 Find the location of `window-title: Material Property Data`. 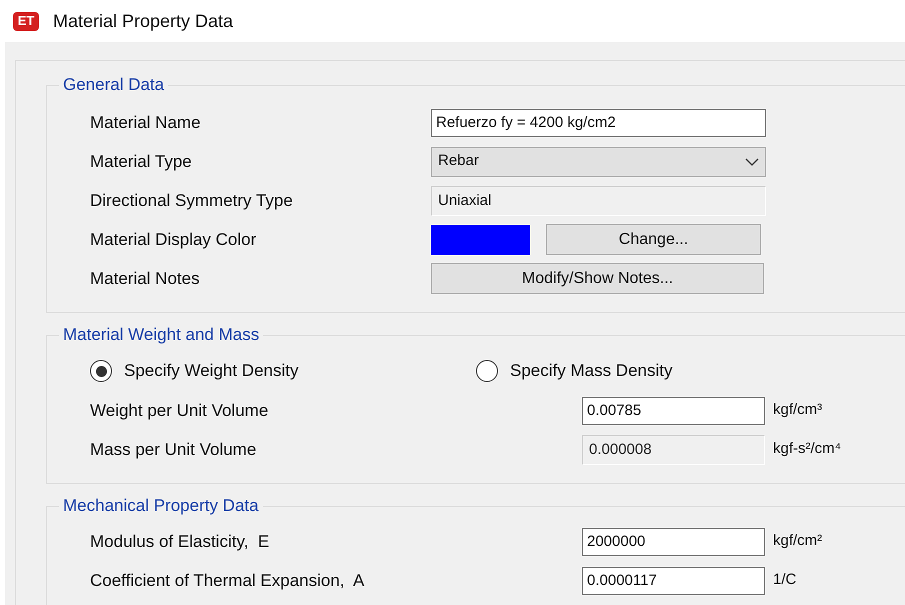

window-title: Material Property Data is located at coordinates (143, 21).